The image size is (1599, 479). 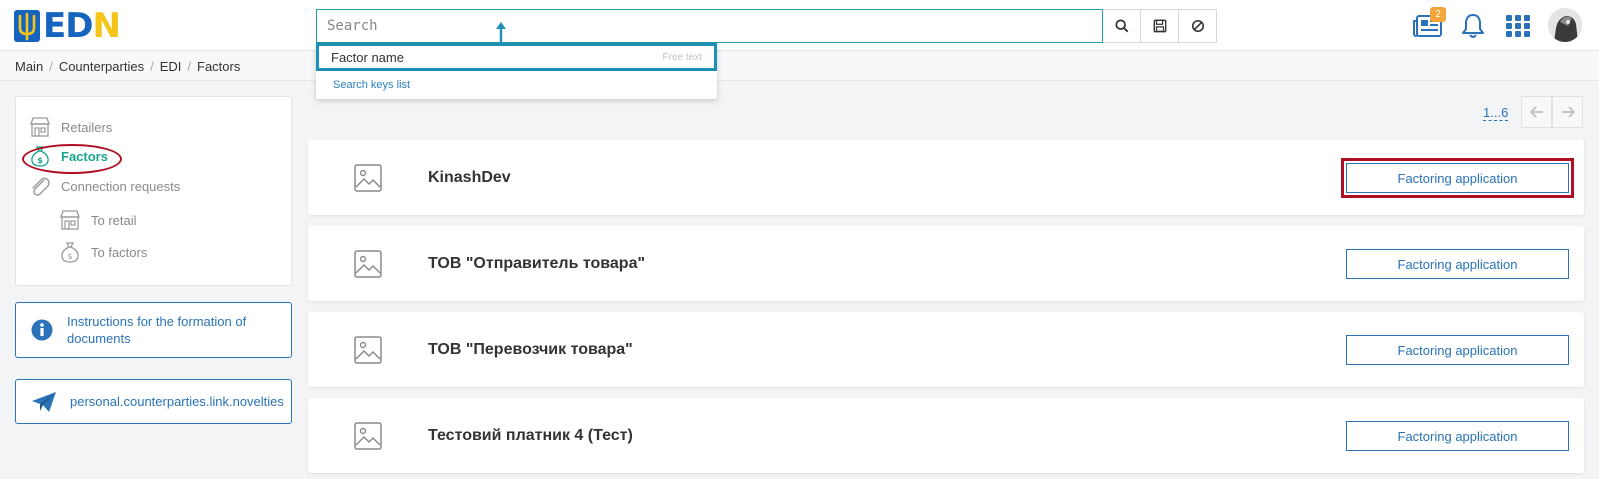 What do you see at coordinates (469, 177) in the screenshot?
I see `factor-name: KinashDev` at bounding box center [469, 177].